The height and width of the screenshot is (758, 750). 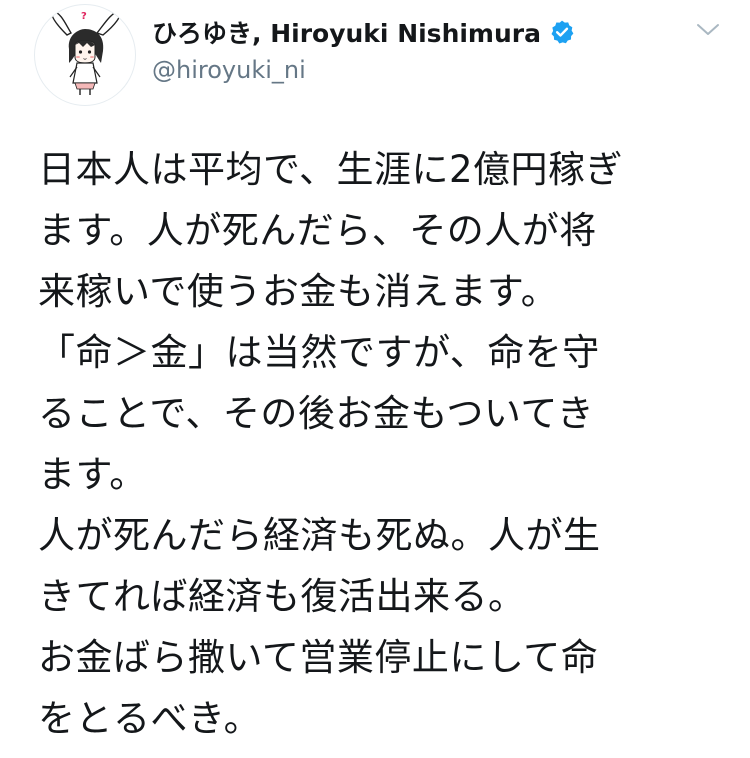 I want to click on author-name-row: ひろゆき, Hiroyuki Nishimura, so click(x=412, y=32).